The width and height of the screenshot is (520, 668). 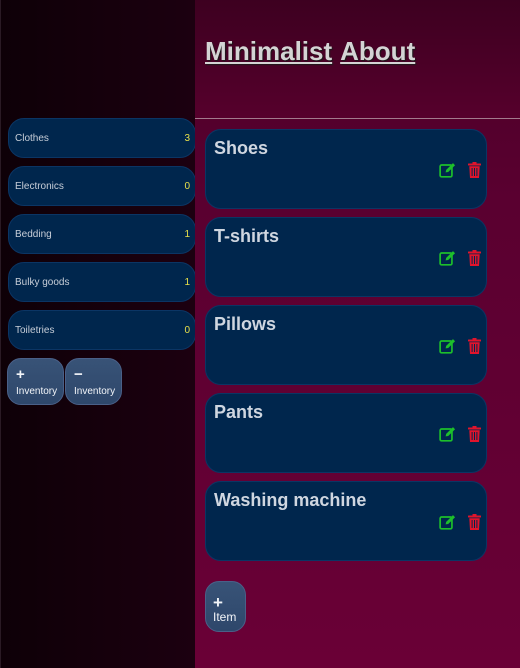 I want to click on item-title: Shoes, so click(x=241, y=148).